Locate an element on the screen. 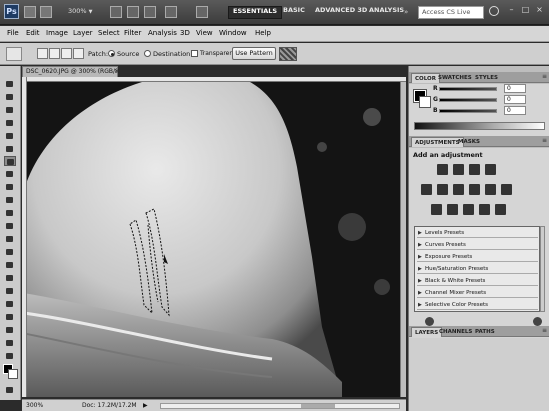 This screenshot has height=411, width=549. threshold-icon is located at coordinates (468, 209).